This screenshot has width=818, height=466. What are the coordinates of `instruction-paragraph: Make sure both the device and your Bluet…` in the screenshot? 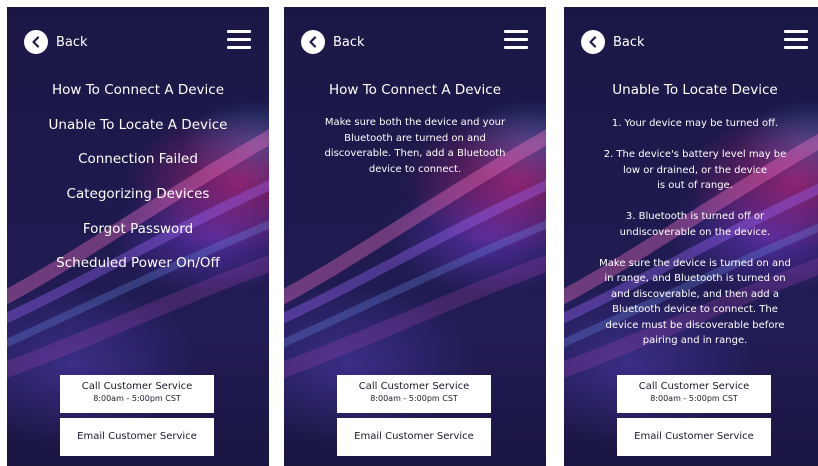 It's located at (415, 146).